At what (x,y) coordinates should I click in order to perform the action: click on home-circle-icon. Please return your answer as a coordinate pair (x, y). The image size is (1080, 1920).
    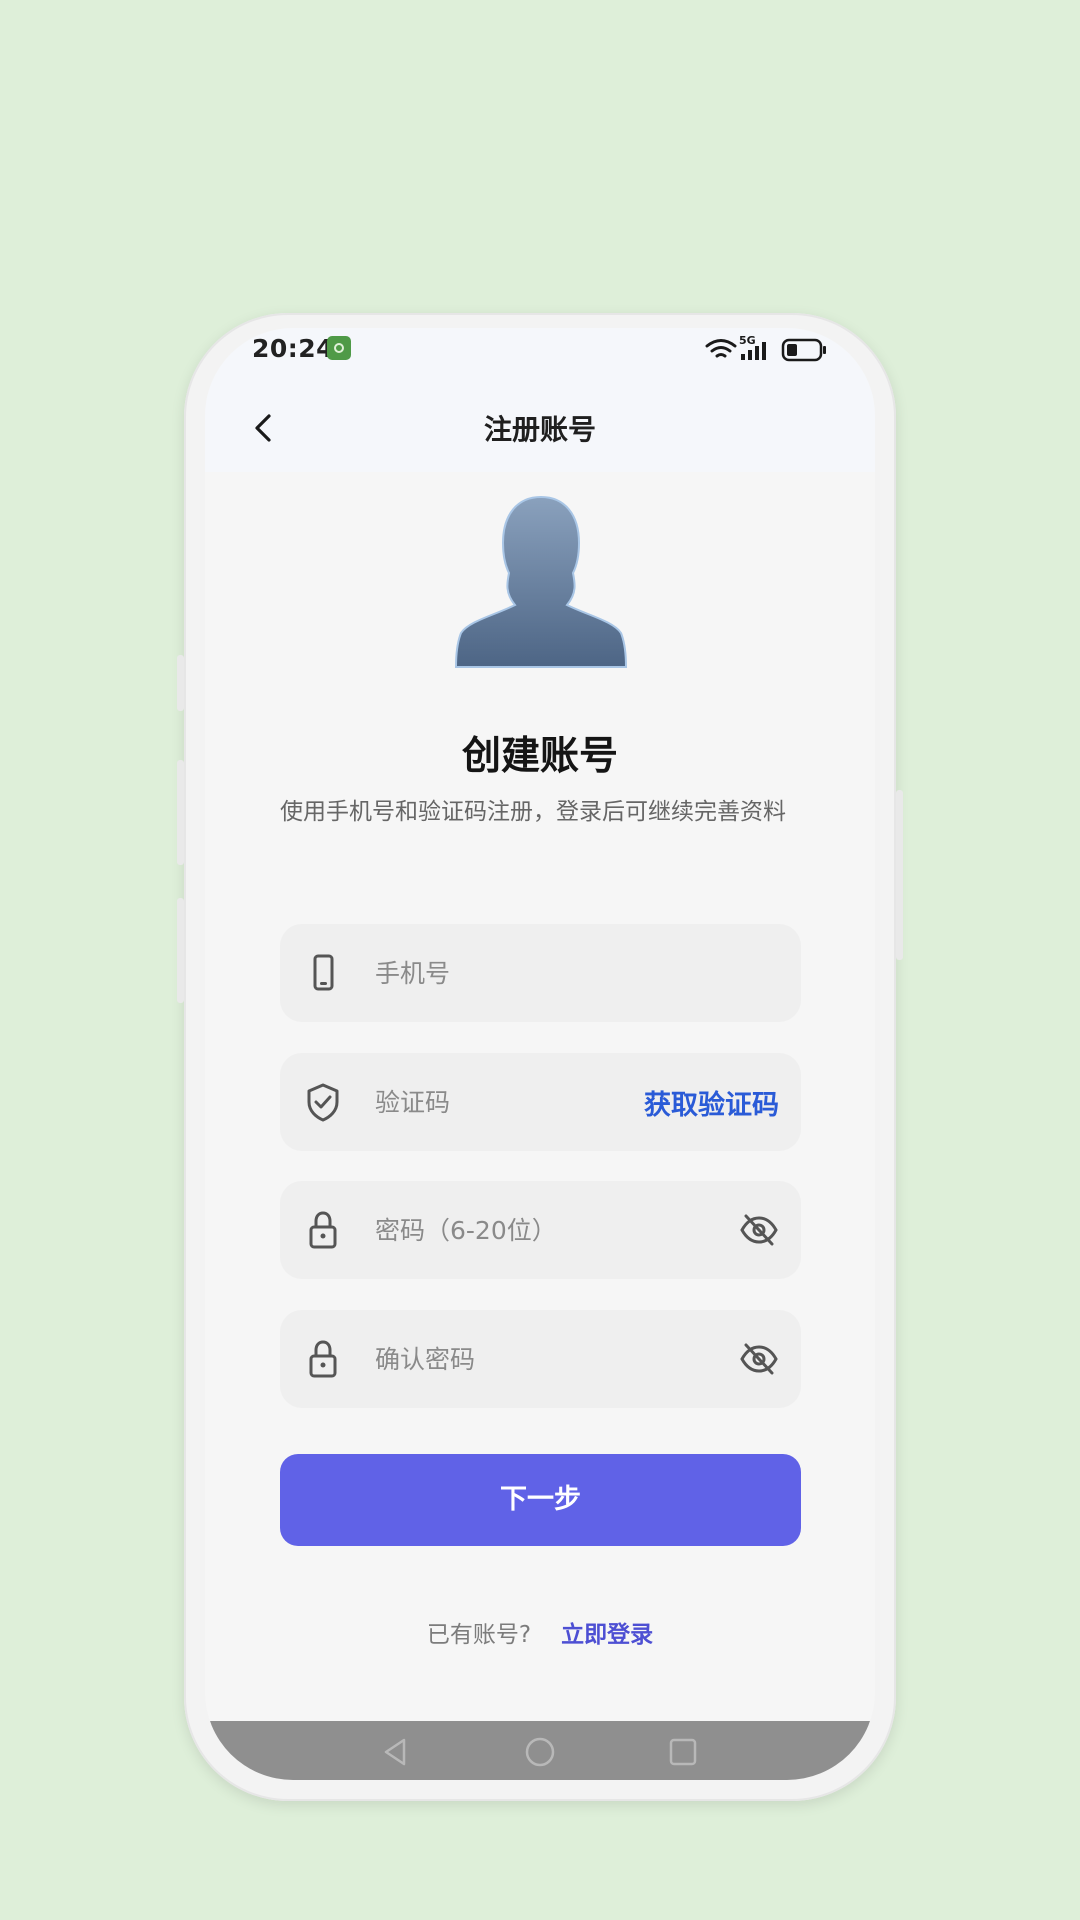
    Looking at the image, I should click on (540, 1752).